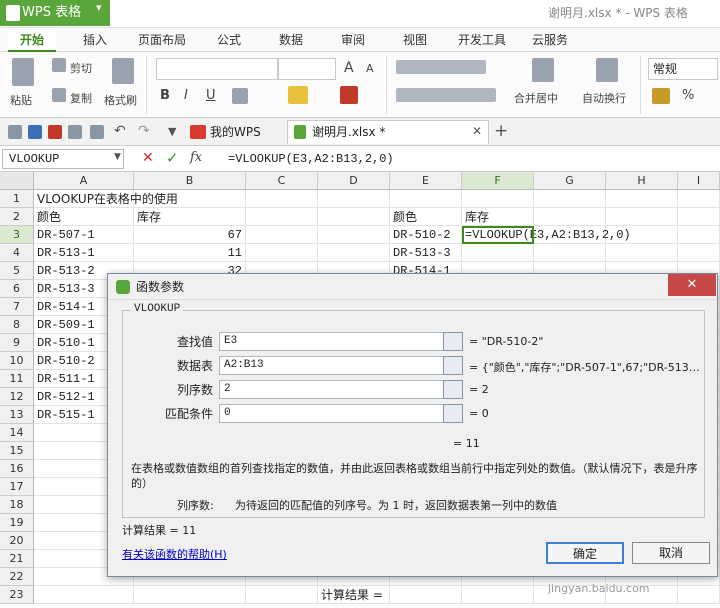  I want to click on pdf-icon, so click(55, 132).